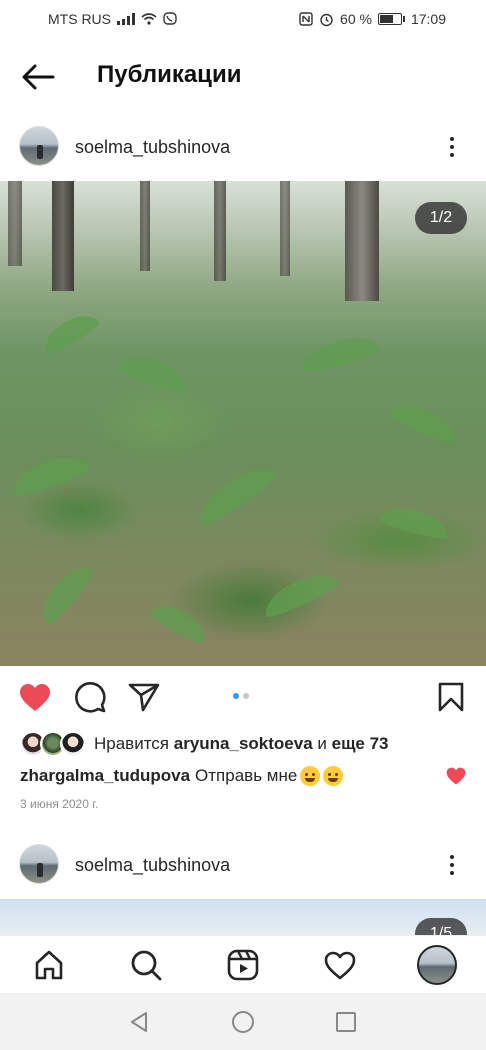 This screenshot has height=1050, width=486. I want to click on comment-username: zhargalma_tudupova, so click(105, 776).